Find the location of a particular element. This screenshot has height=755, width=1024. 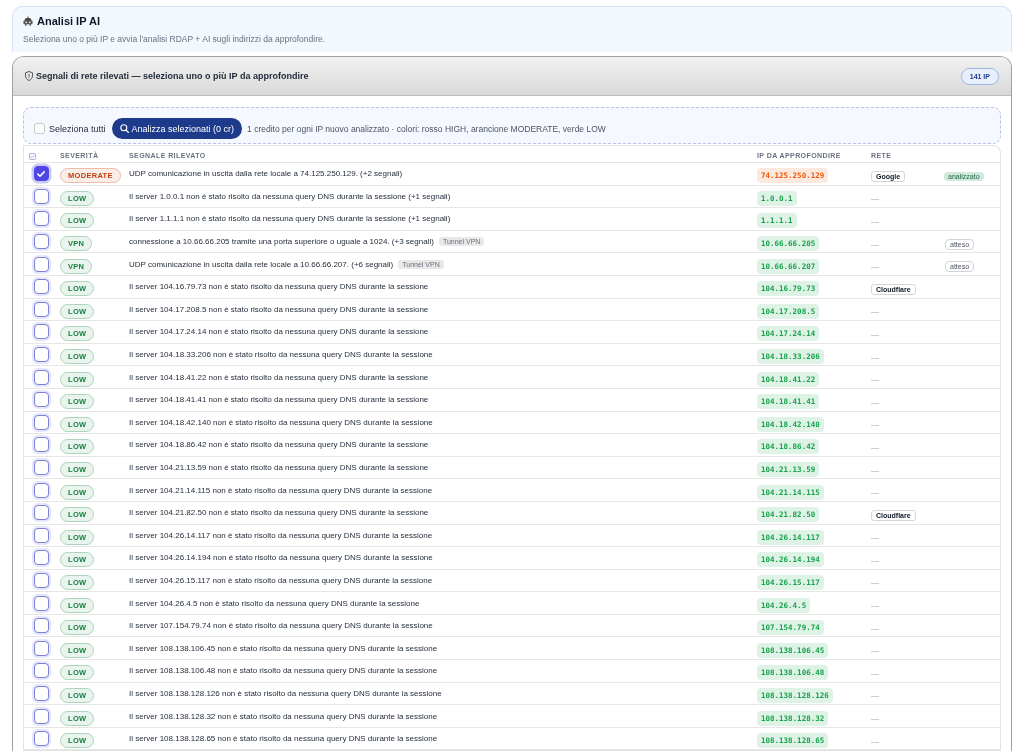

signal-text: Il server 108.138.106.48 non è stato risolto da nessuna query DNS durante la sessione is located at coordinates (283, 671).